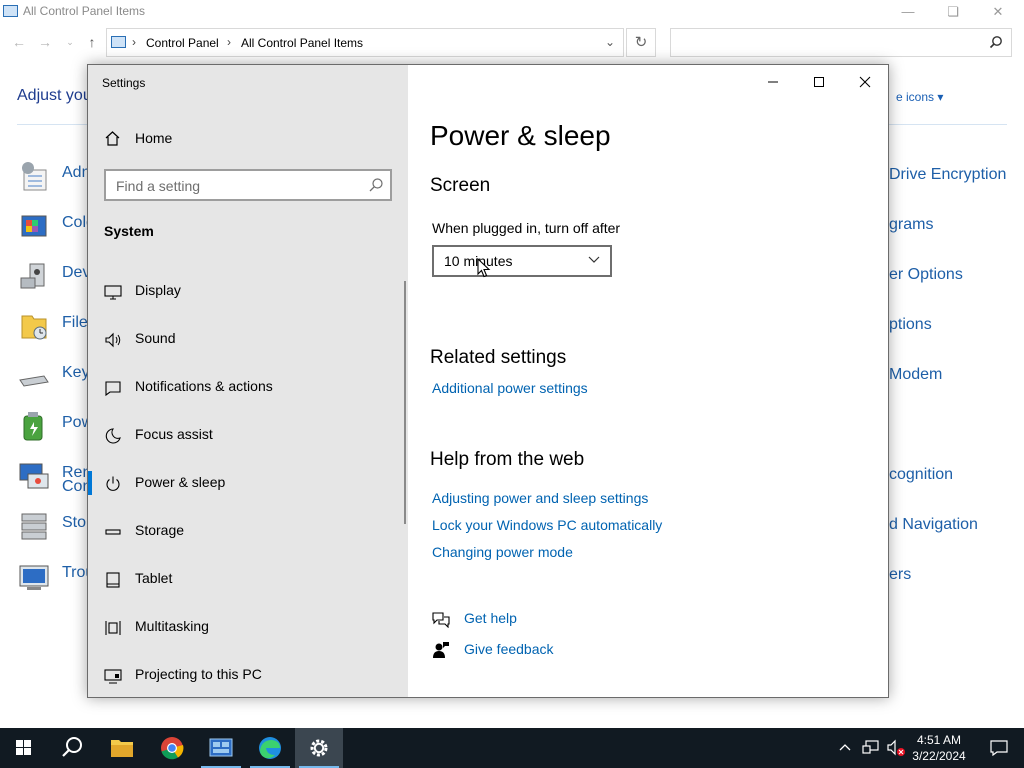 This screenshot has height=768, width=1024. What do you see at coordinates (547, 525) in the screenshot?
I see `help-link-lock-pc: Lock your Windows PC automatically` at bounding box center [547, 525].